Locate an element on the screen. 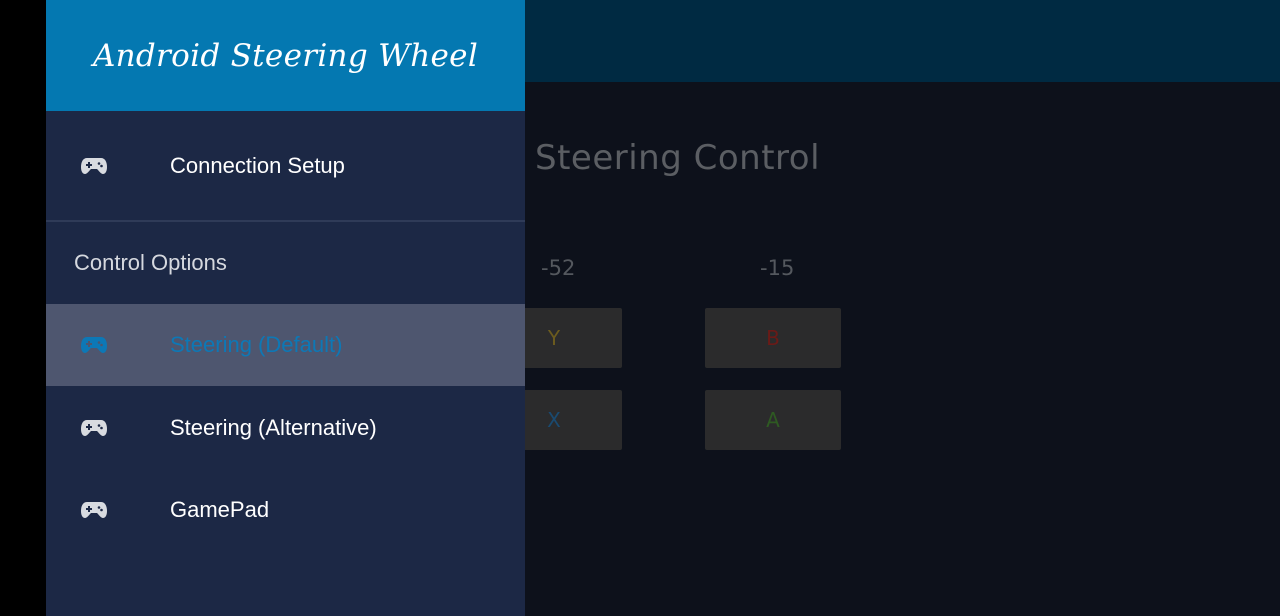 The width and height of the screenshot is (1280, 616). nav-item-connection-setup: Connection Setup is located at coordinates (285, 166).